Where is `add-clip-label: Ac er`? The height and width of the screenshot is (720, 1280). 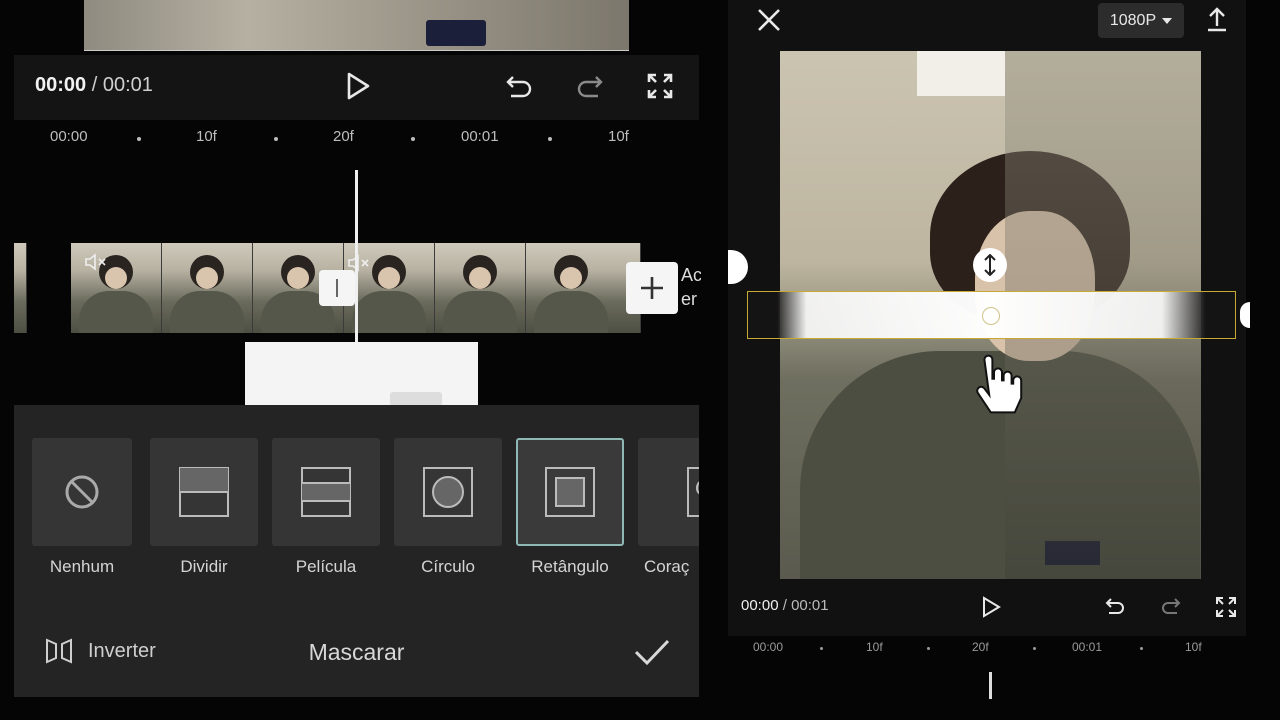
add-clip-label: Ac er is located at coordinates (691, 287).